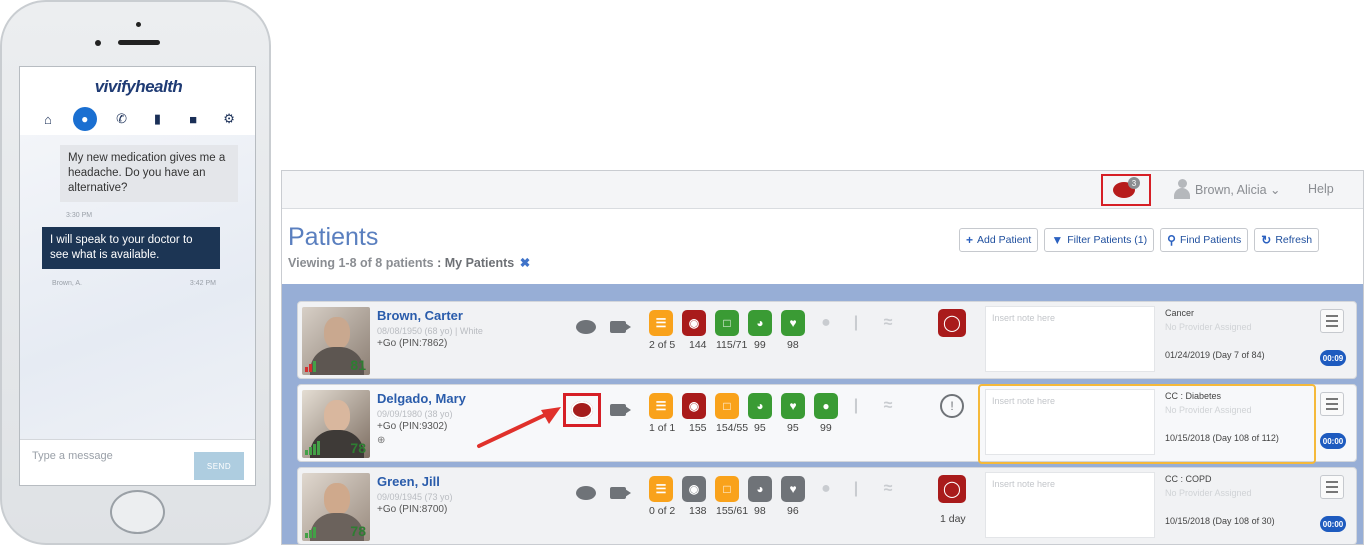  What do you see at coordinates (415, 414) in the screenshot?
I see `patient-dob: 09/09/1980 (38 yo)` at bounding box center [415, 414].